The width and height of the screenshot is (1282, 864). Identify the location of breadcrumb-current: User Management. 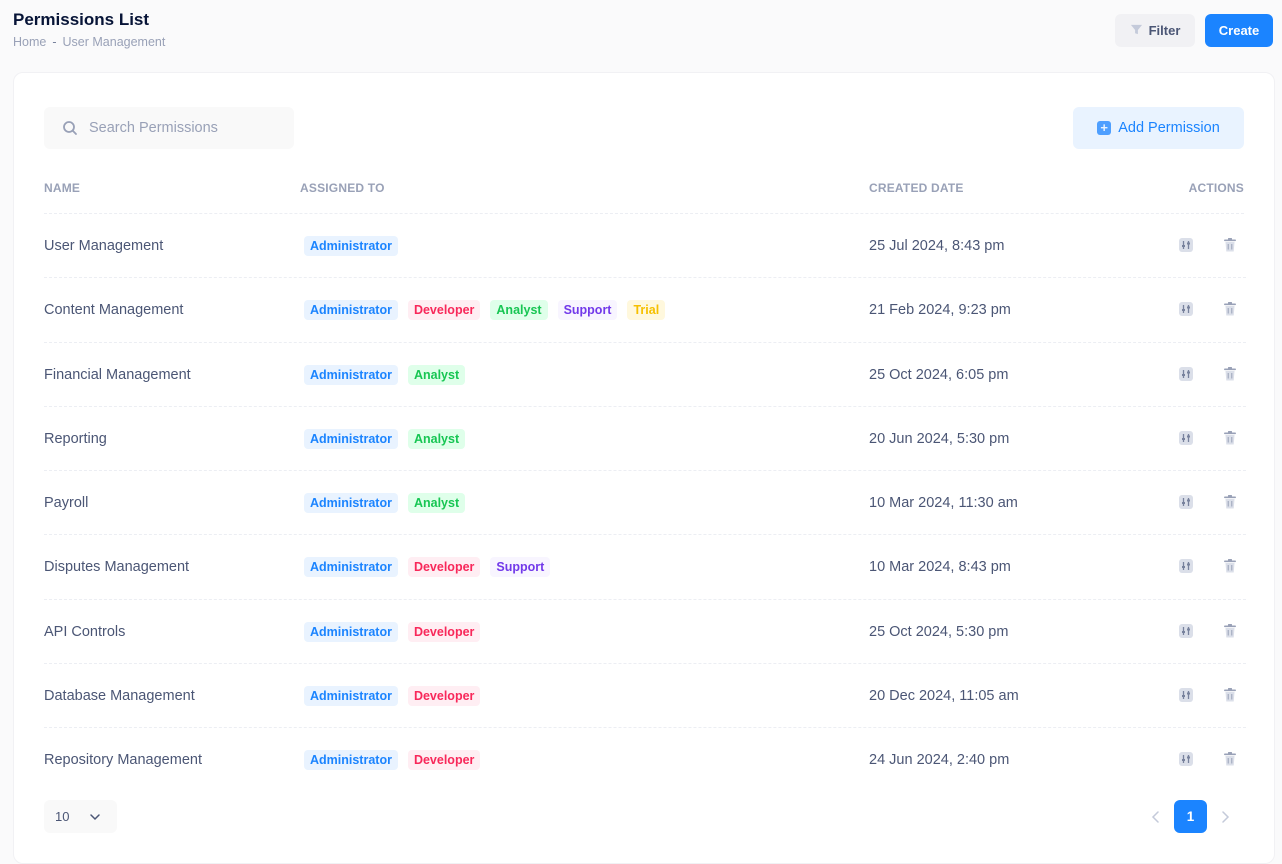
(114, 42).